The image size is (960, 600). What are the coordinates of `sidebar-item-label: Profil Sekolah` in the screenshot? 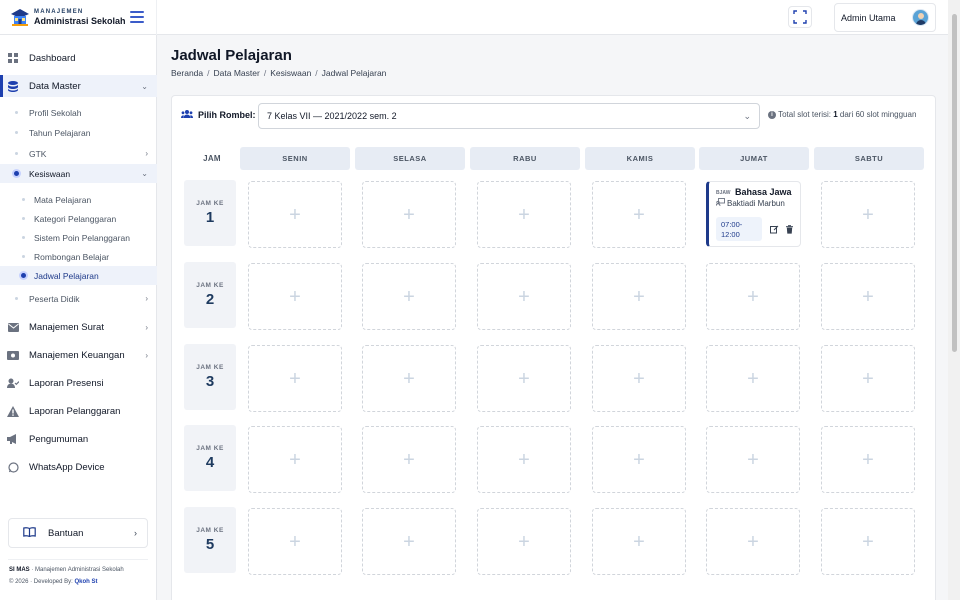 It's located at (55, 112).